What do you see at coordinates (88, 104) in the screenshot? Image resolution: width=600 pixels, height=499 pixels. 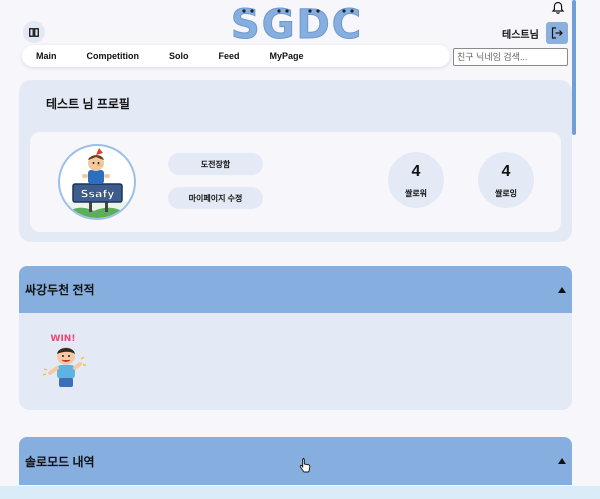 I see `profile-title: 테스트 님 프로필` at bounding box center [88, 104].